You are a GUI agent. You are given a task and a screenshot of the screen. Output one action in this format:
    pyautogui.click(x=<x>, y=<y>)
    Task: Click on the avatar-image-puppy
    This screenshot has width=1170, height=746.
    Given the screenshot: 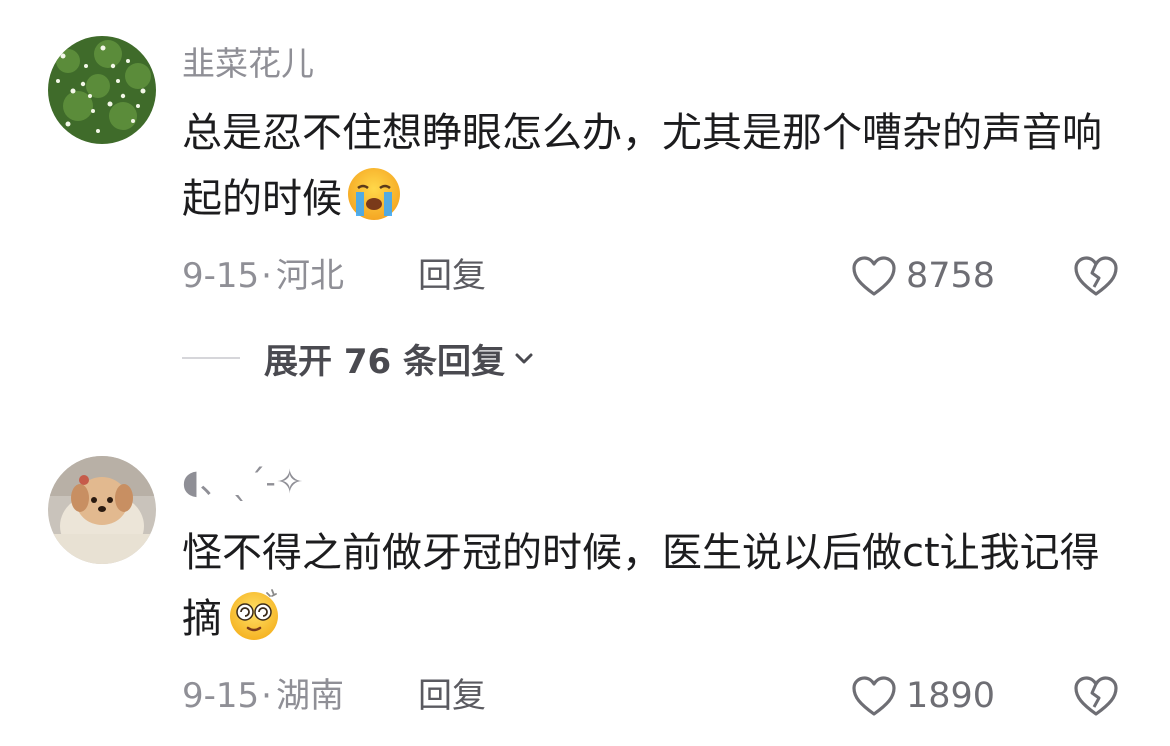 What is the action you would take?
    pyautogui.click(x=102, y=510)
    